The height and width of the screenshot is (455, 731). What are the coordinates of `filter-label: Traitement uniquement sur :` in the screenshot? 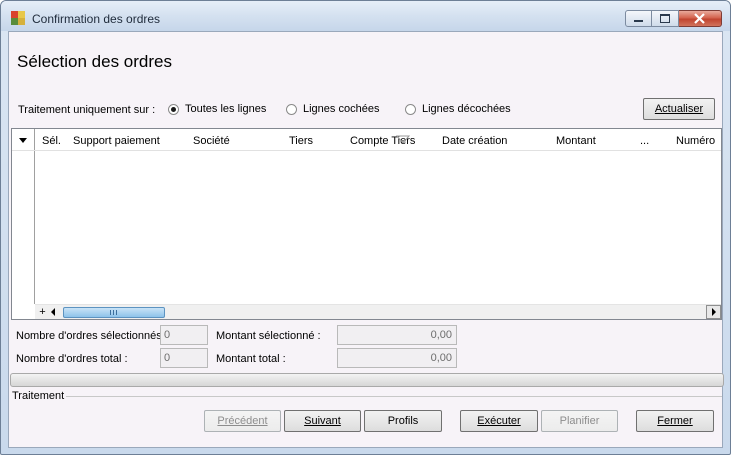 It's located at (87, 110).